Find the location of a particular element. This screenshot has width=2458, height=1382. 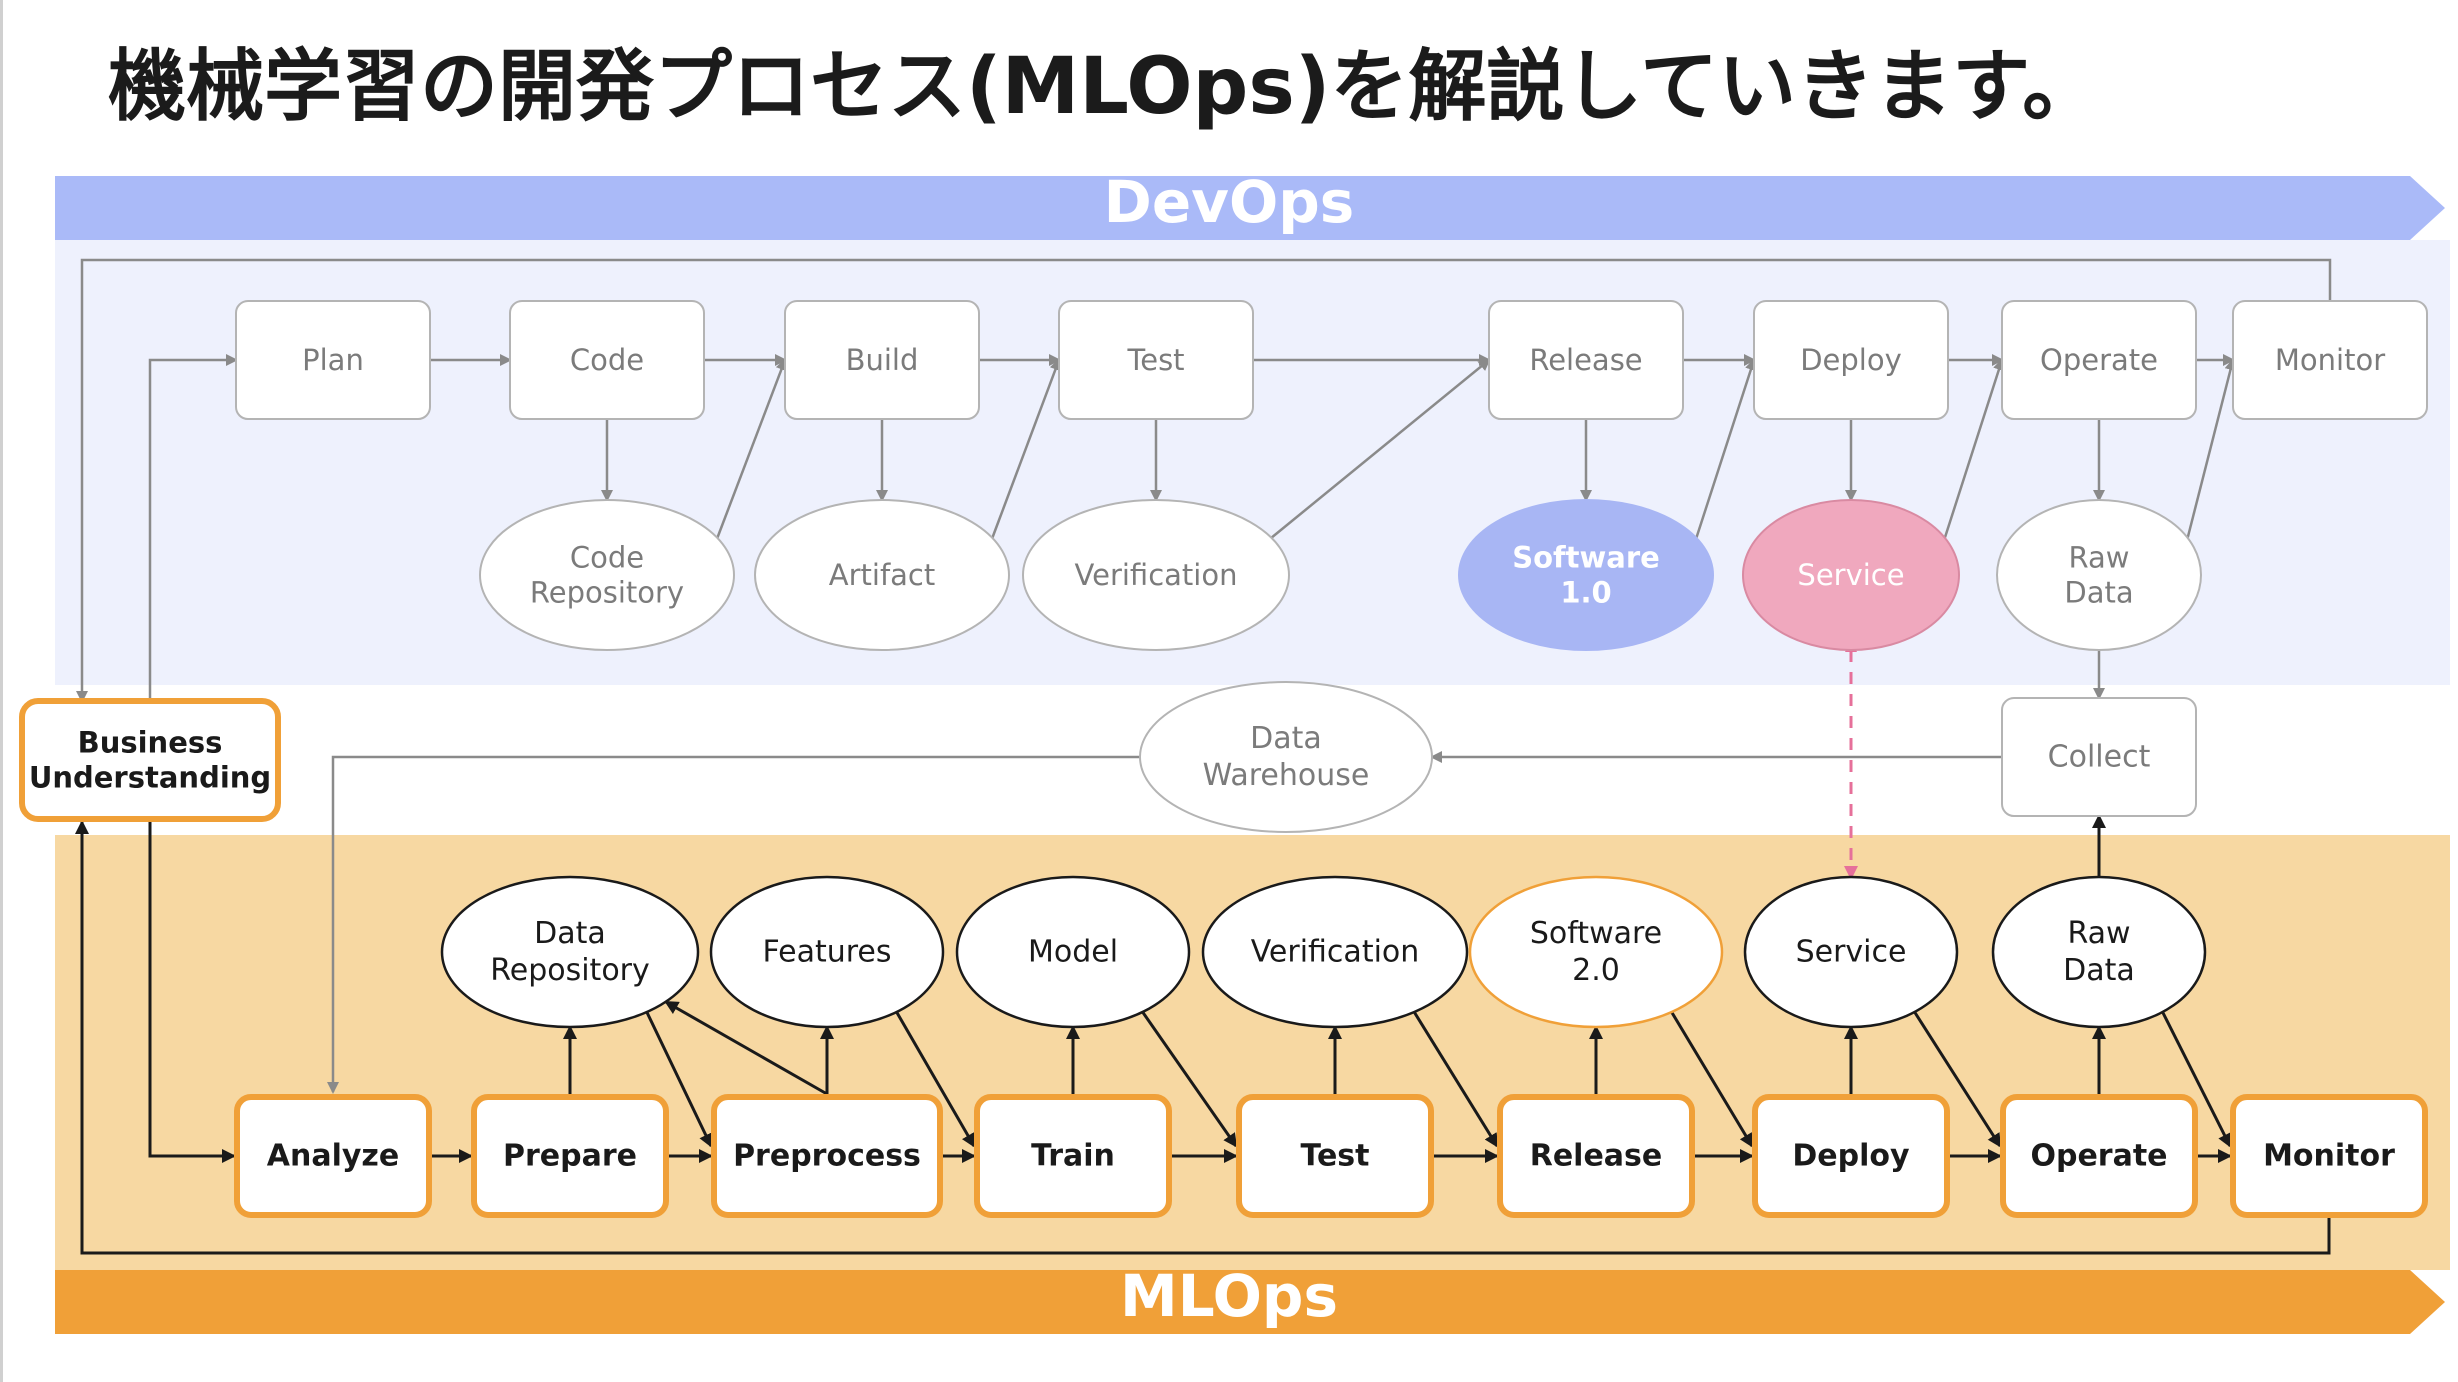

devops-step-deploy-label: Deploy is located at coordinates (1851, 360).